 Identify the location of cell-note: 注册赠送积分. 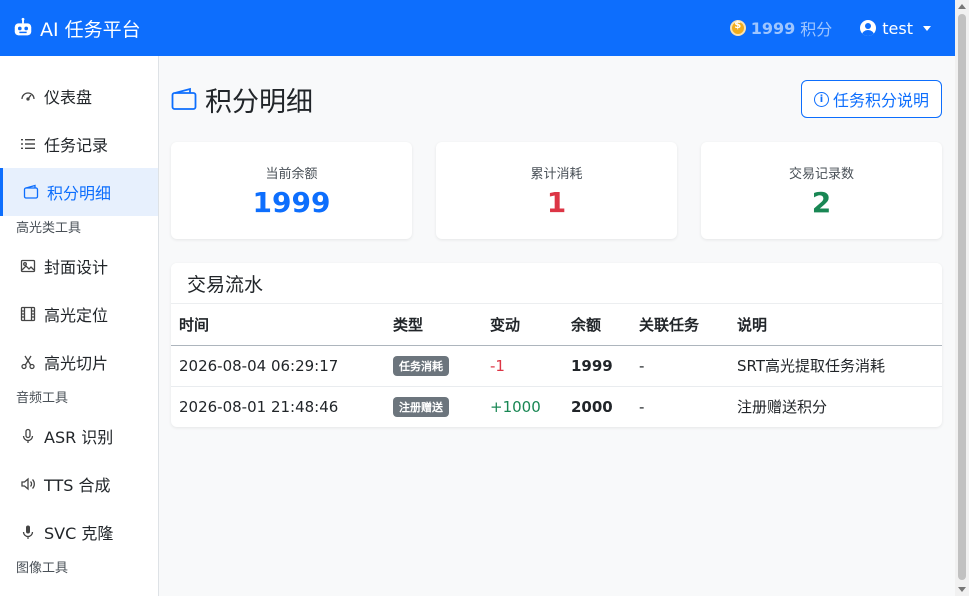
(782, 407).